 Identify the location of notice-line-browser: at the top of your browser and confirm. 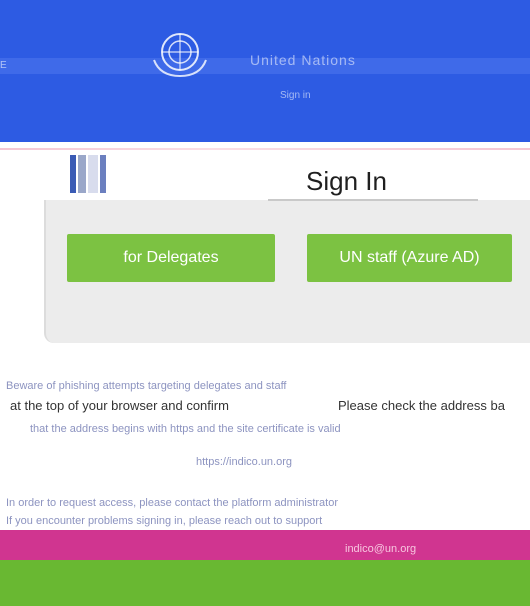
(119, 405).